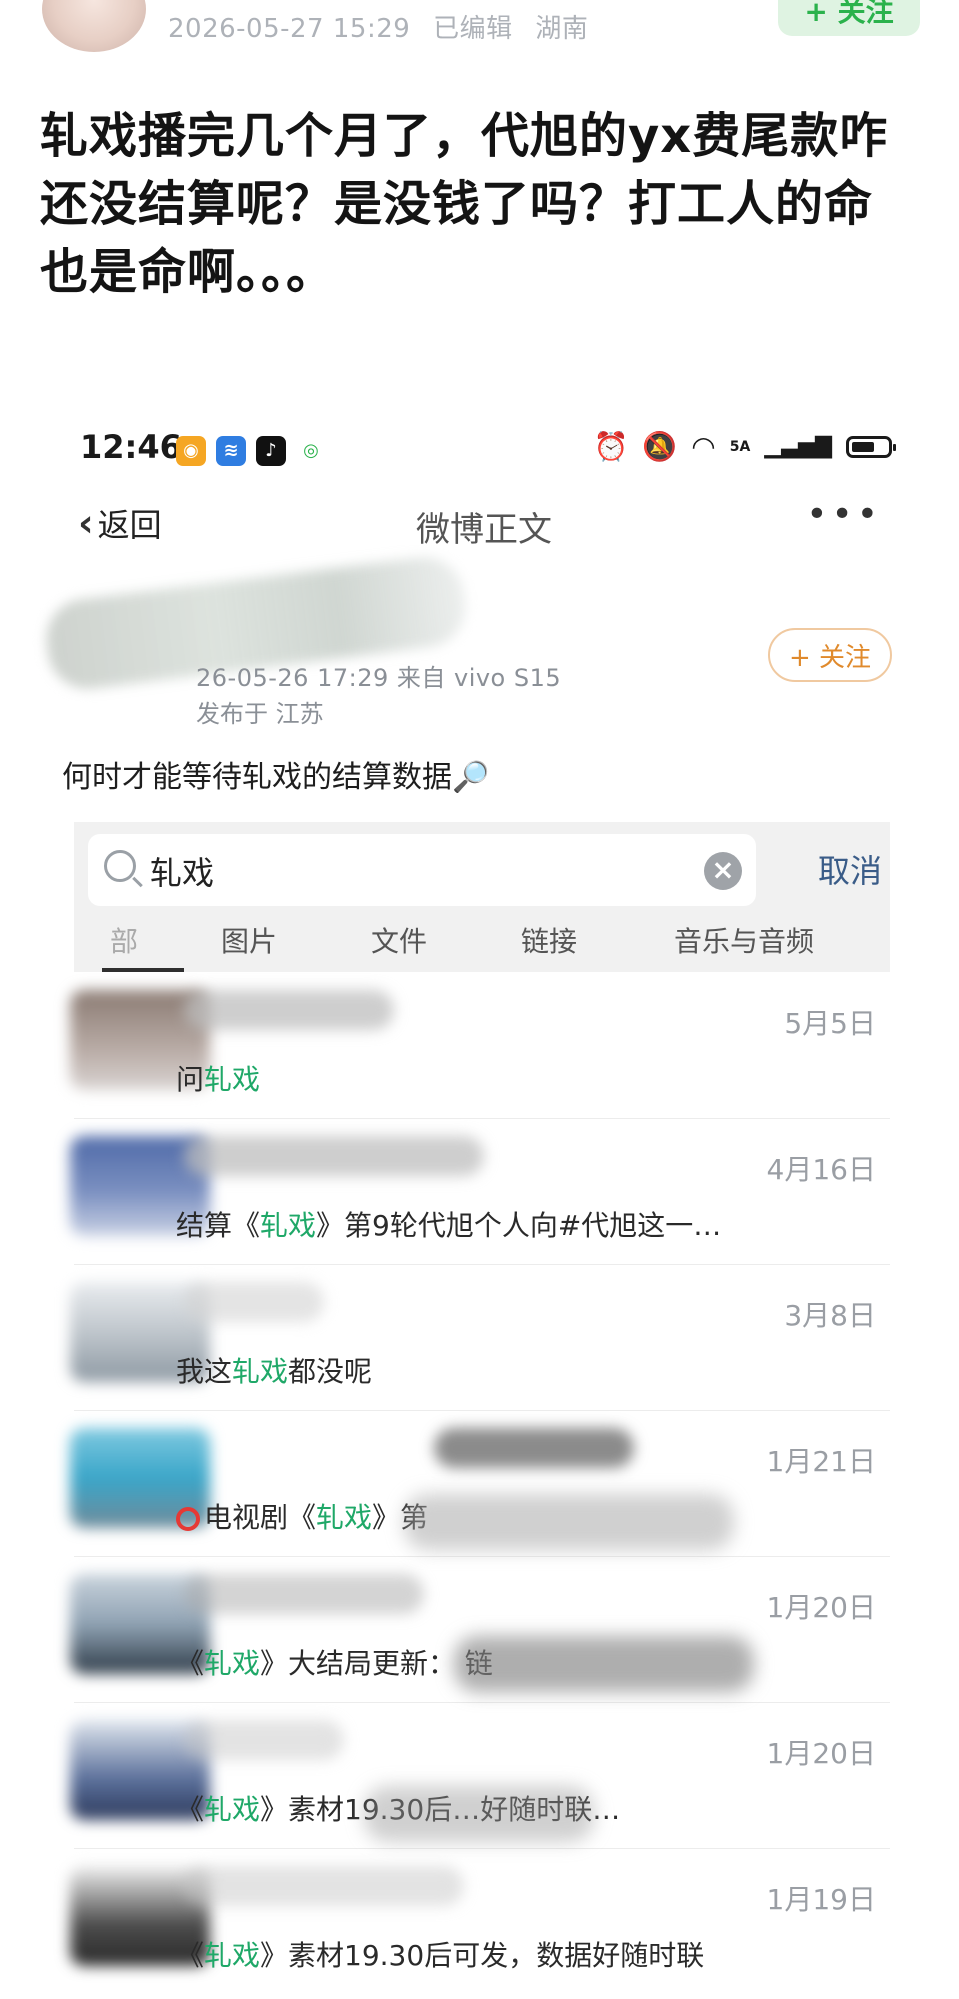  Describe the element at coordinates (480, 1337) in the screenshot. I see `result-row: 3月8日 我这轧戏都没呢` at that location.